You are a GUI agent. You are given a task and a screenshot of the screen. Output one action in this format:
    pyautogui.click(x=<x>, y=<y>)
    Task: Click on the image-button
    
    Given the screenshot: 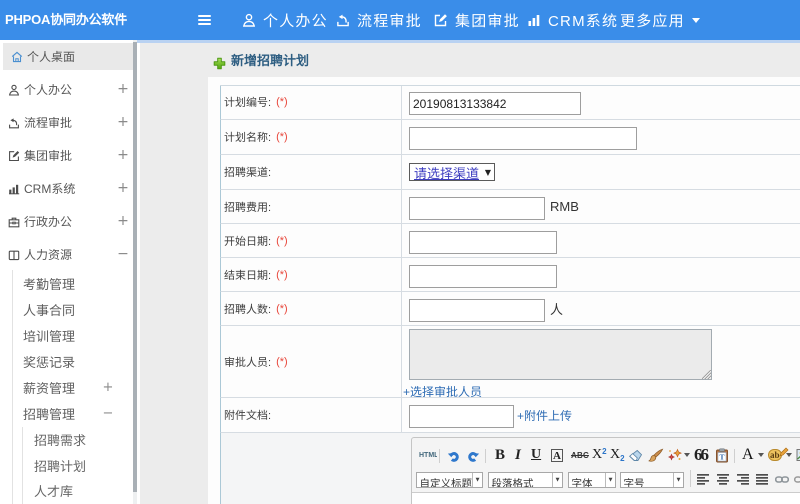 What is the action you would take?
    pyautogui.click(x=798, y=455)
    